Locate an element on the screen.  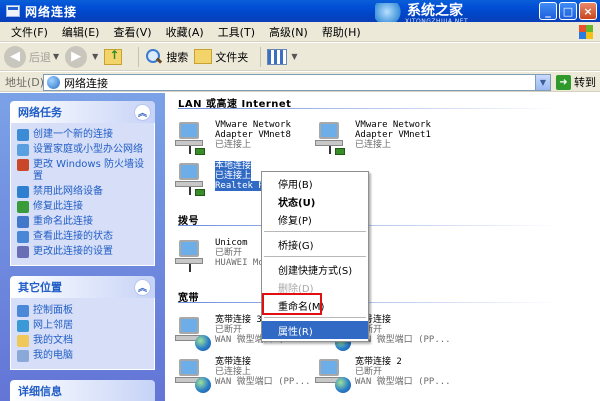
task-label: 更改此连接的设置 is located at coordinates (73, 251).